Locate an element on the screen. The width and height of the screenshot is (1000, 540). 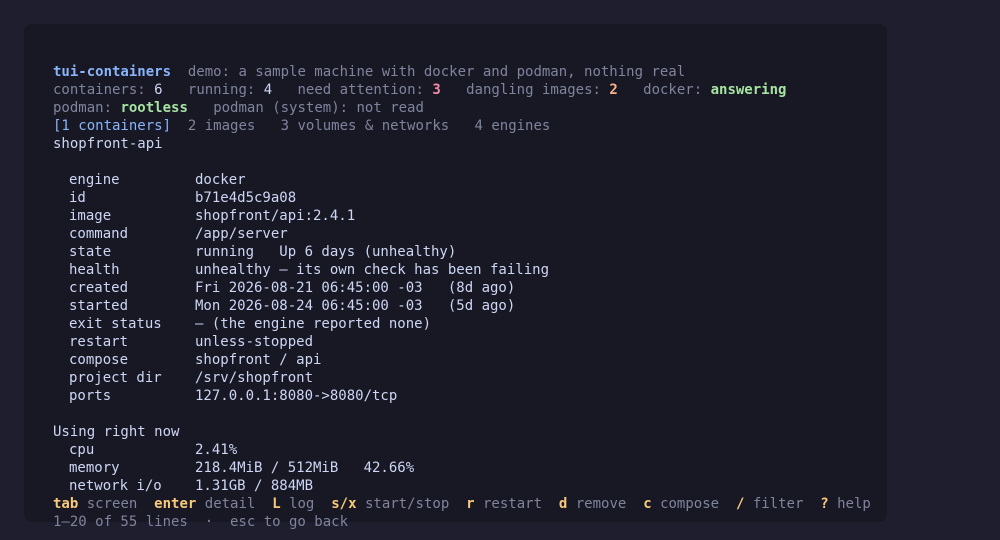
detail-row-compose: compose shopfront / api is located at coordinates (470, 360).